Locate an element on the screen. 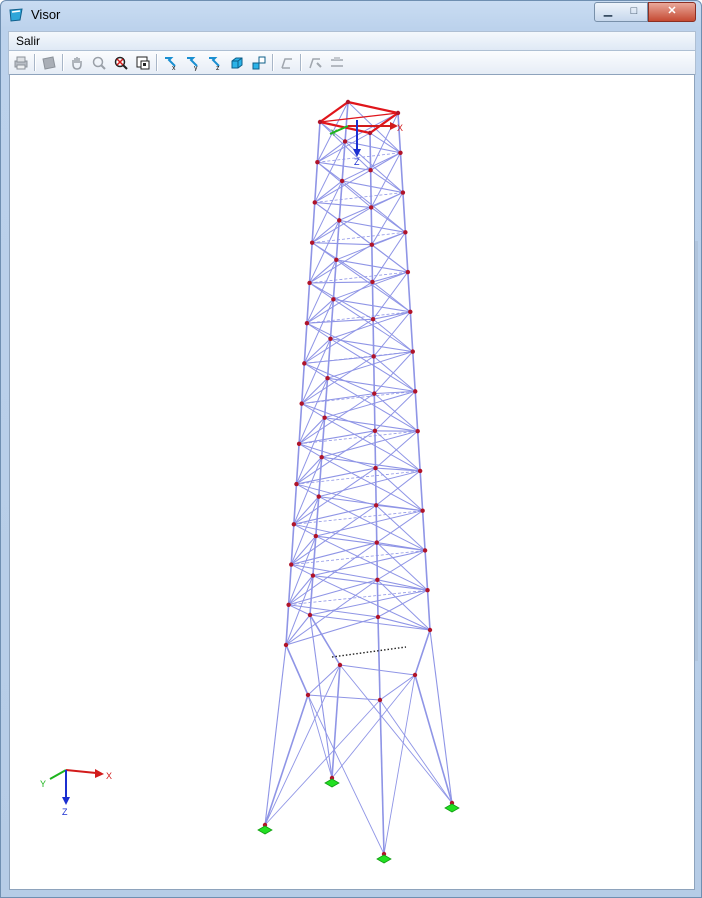 The image size is (702, 898). display-settings-button is located at coordinates (315, 63).